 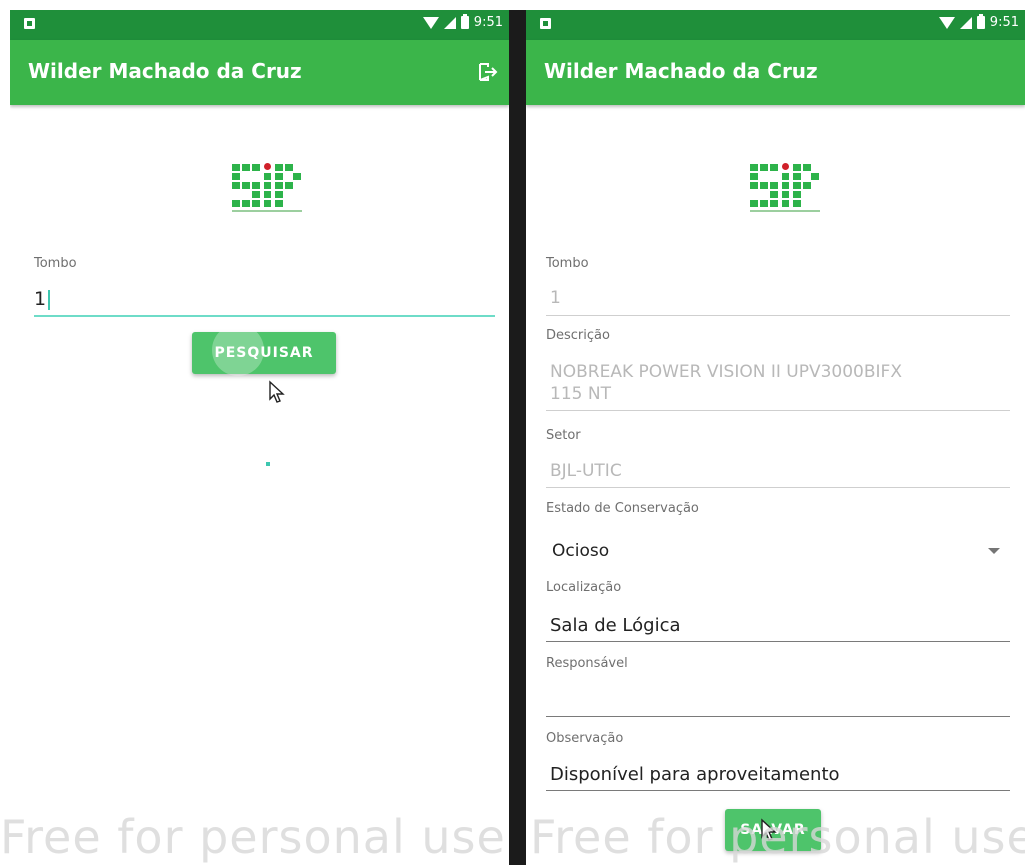 What do you see at coordinates (695, 774) in the screenshot?
I see `observacao-input: Disponível para aproveitamento` at bounding box center [695, 774].